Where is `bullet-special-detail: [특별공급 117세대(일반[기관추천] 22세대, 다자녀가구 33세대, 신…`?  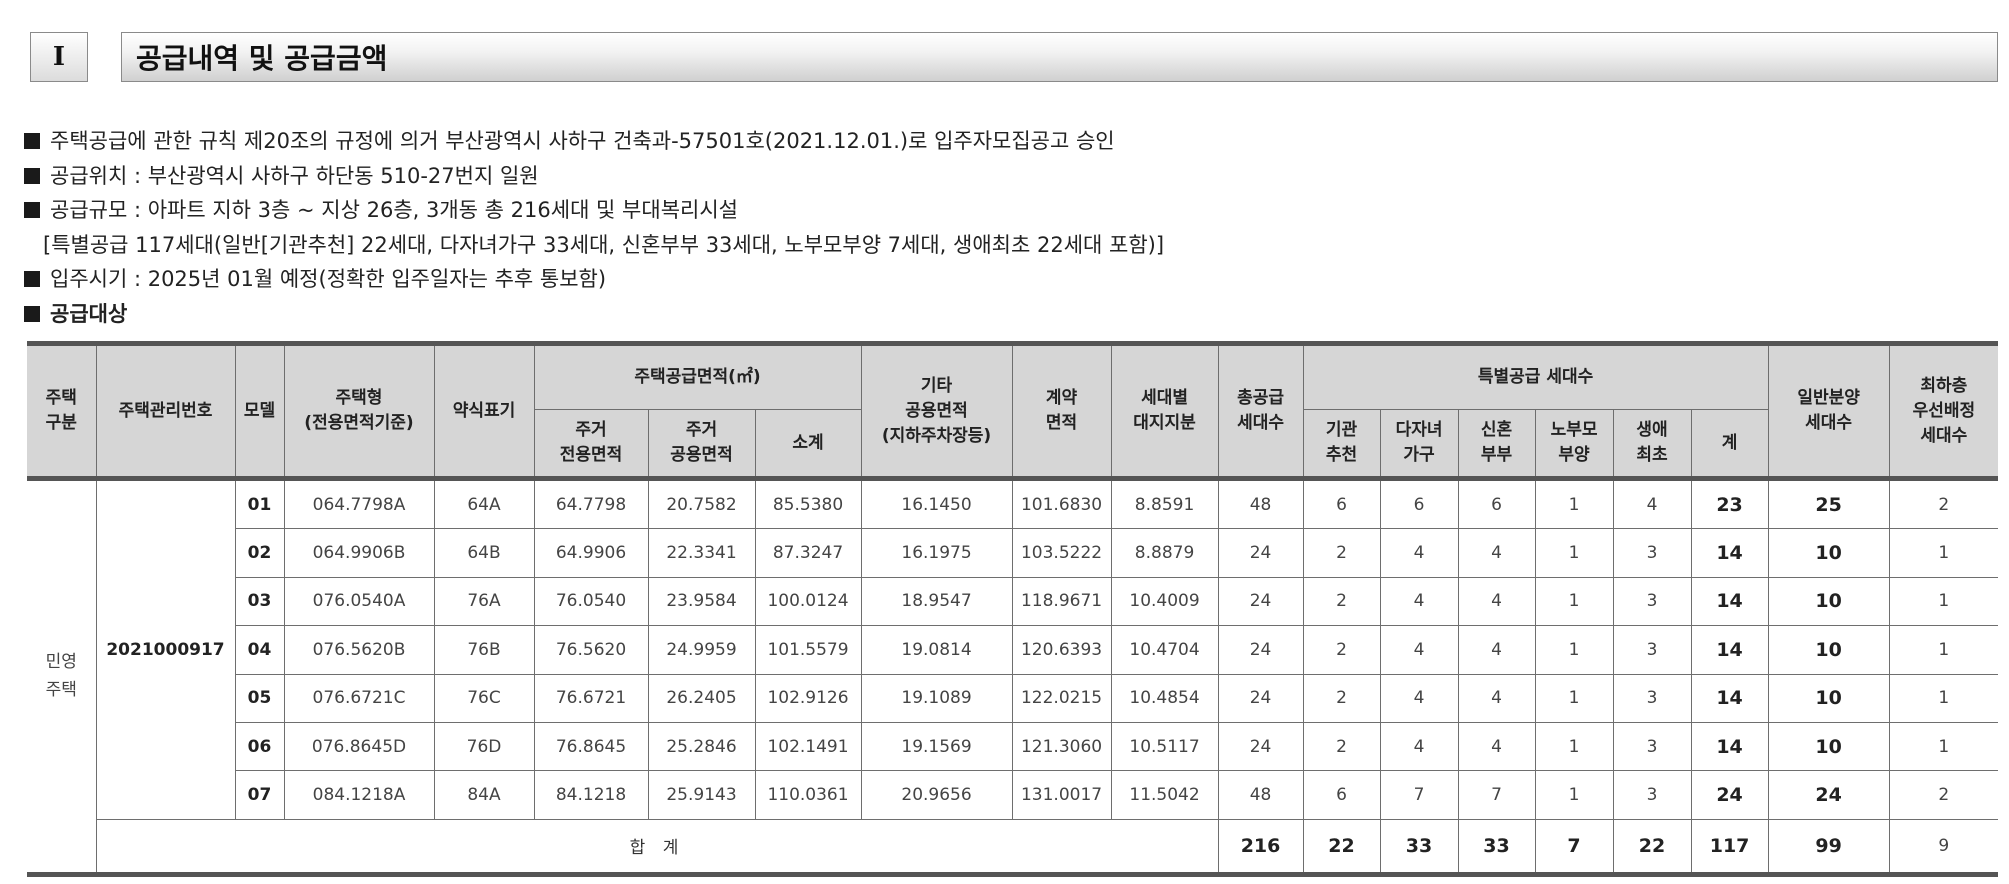
bullet-special-detail: [특별공급 117세대(일반[기관추천] 22세대, 다자녀가구 33세대, 신… is located at coordinates (604, 244).